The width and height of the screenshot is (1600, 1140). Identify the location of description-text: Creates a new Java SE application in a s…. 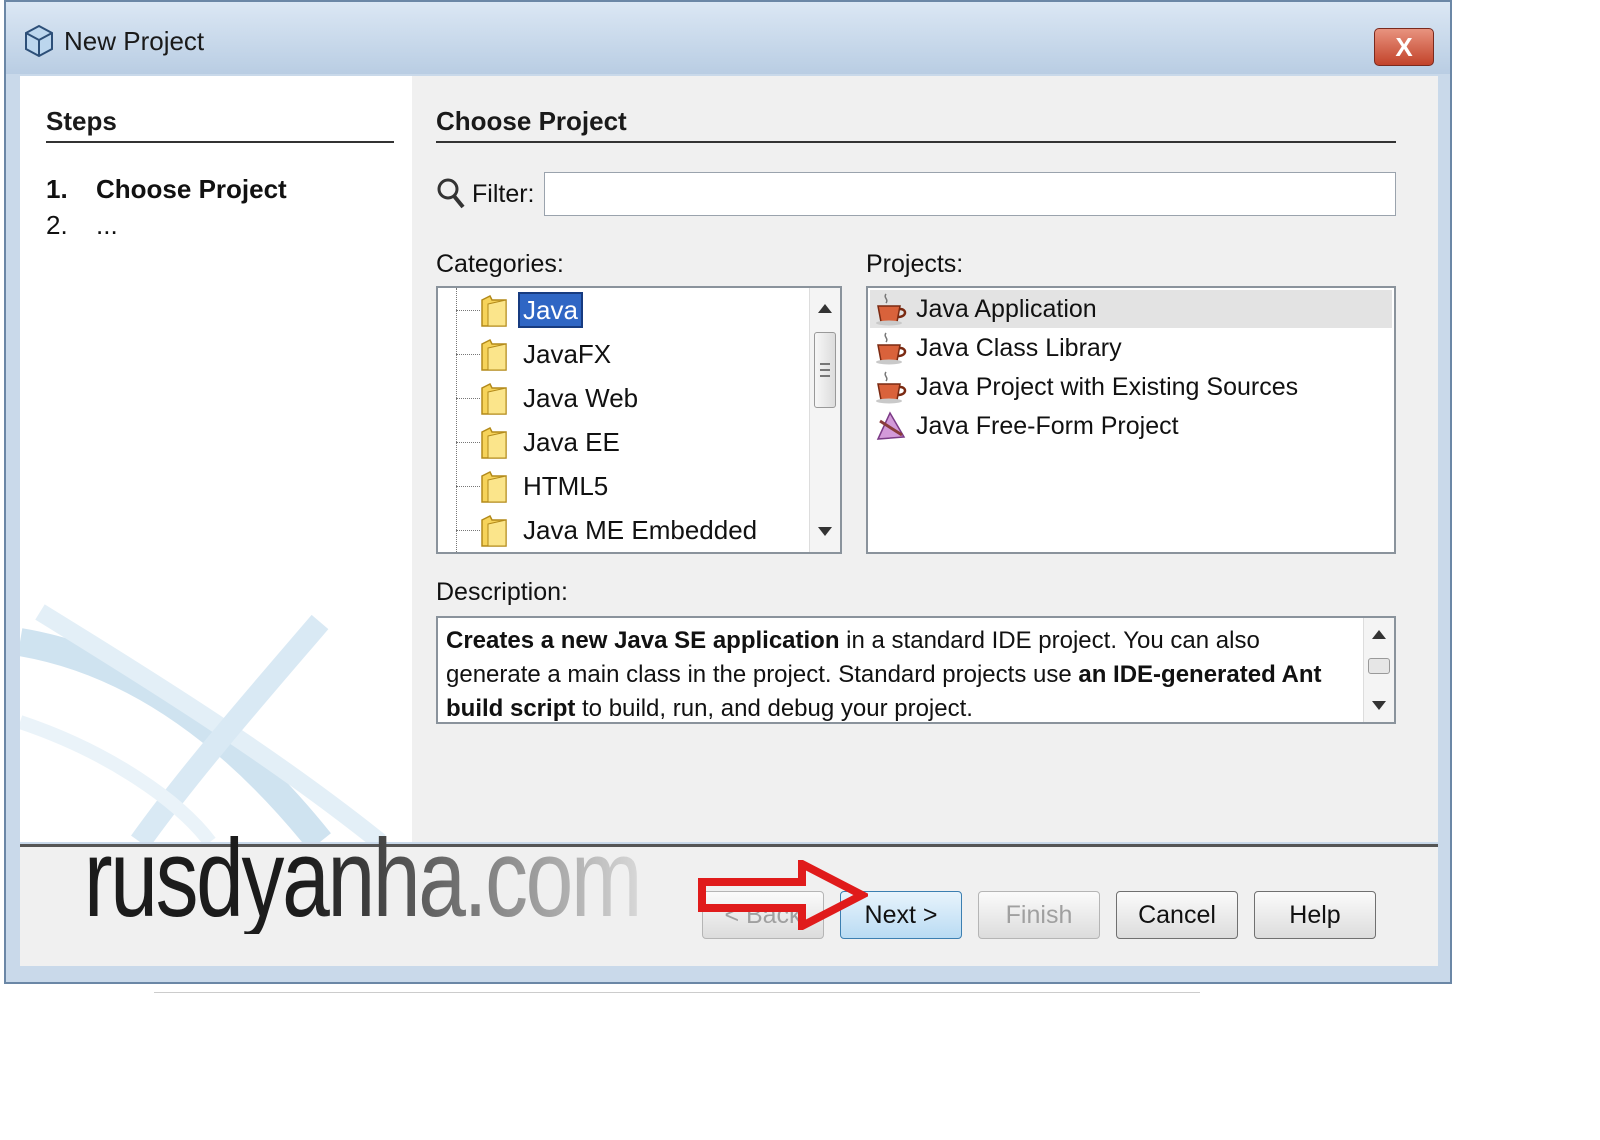
(896, 673).